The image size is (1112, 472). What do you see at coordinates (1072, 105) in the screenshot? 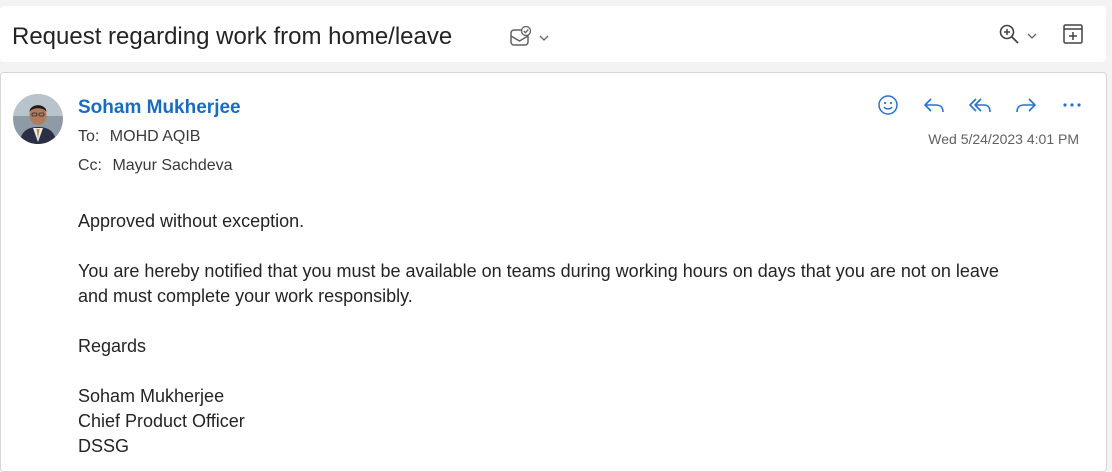
I see `more-actions-icon` at bounding box center [1072, 105].